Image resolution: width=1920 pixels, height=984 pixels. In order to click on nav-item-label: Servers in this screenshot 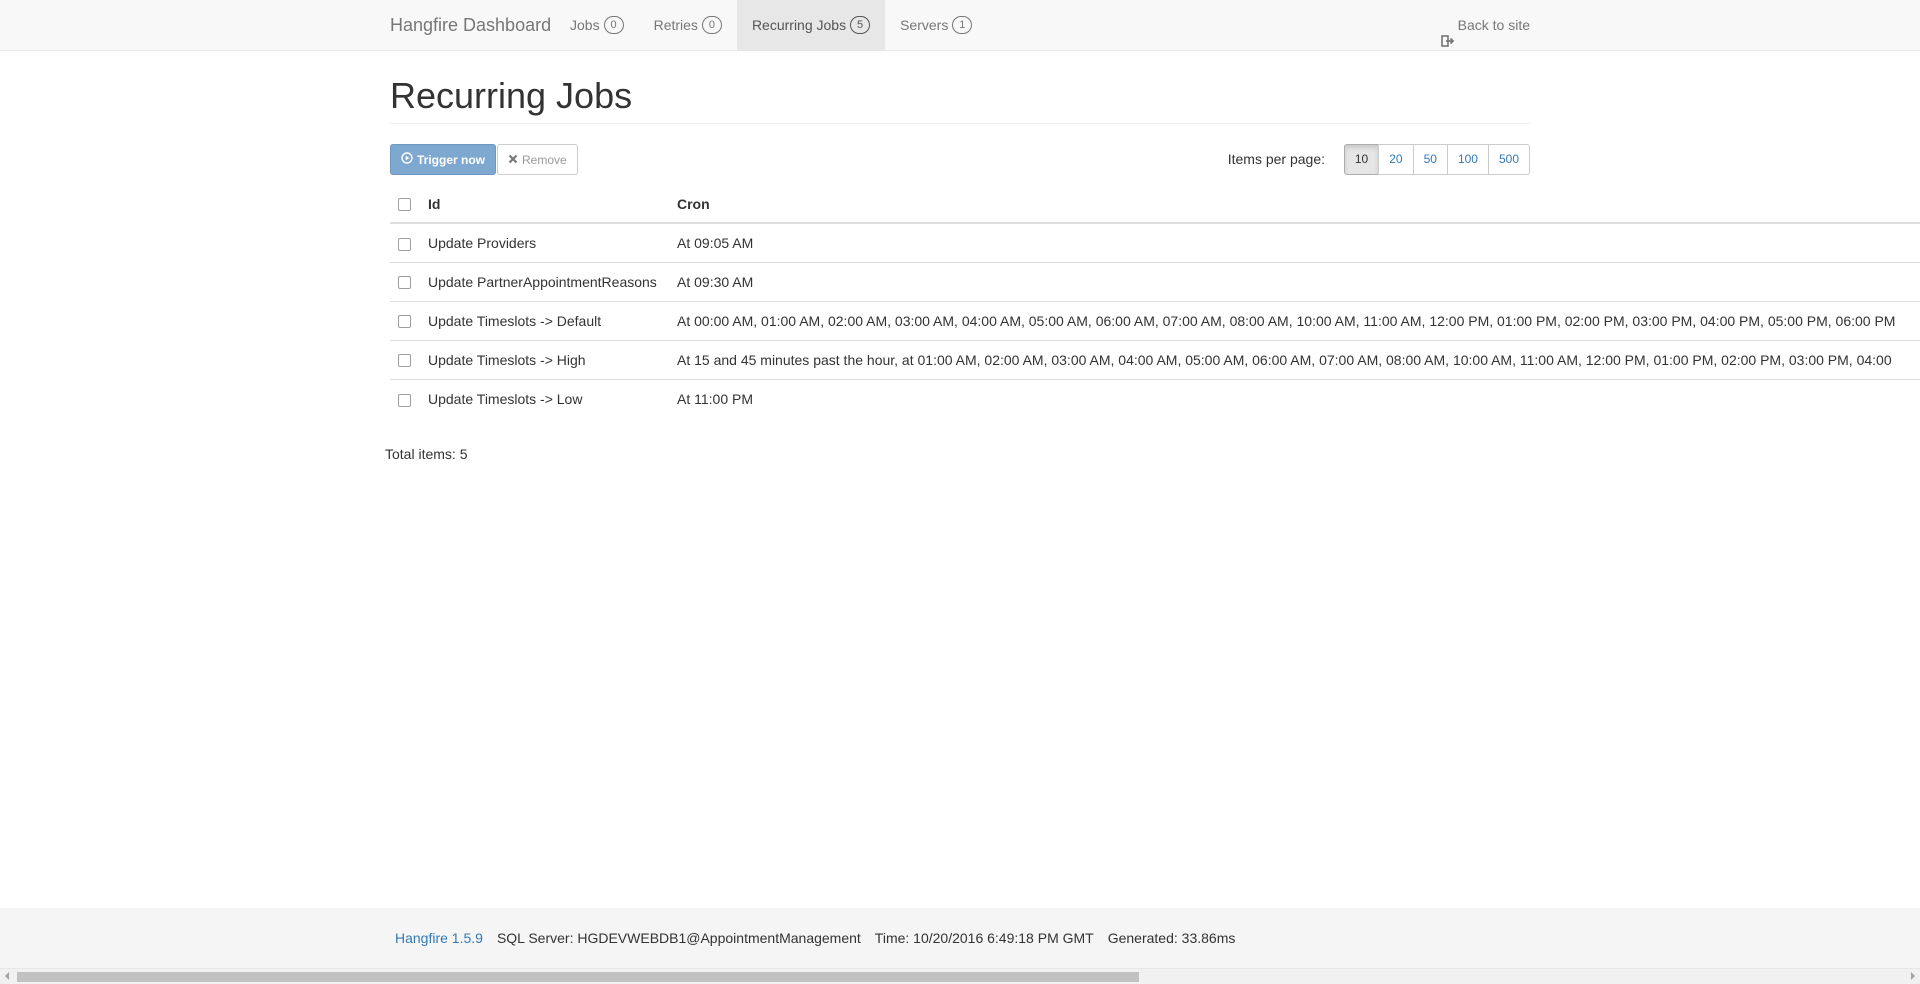, I will do `click(924, 25)`.